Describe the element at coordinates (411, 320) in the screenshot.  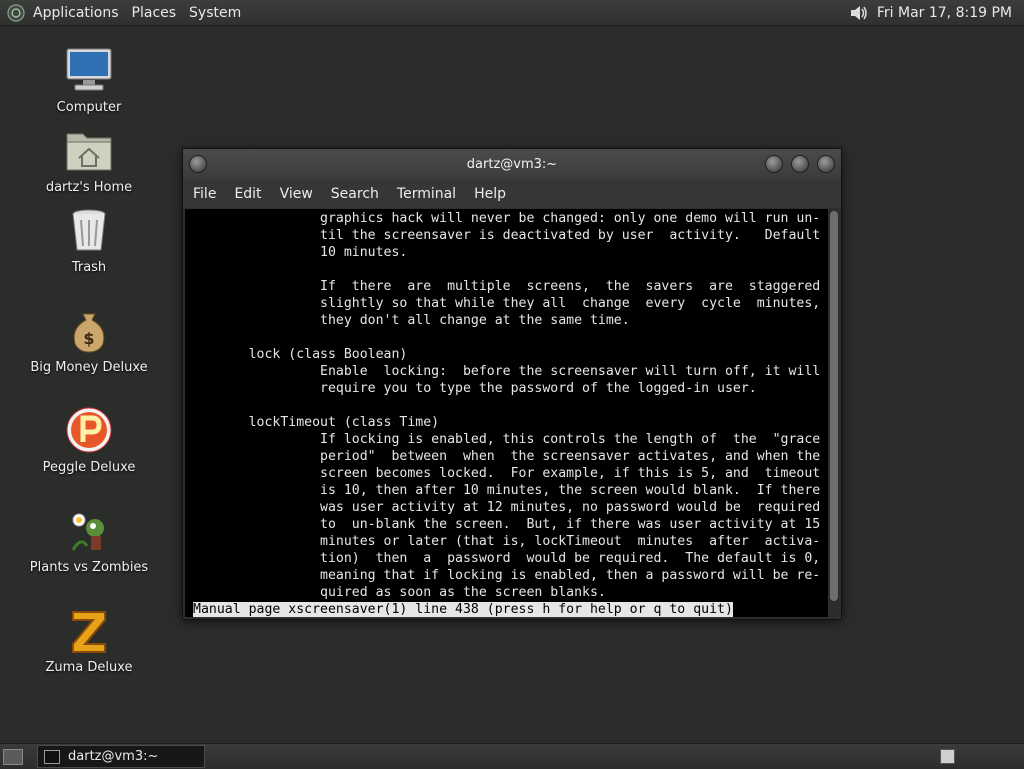
I see `terminal-line: they don't all change at the same time.` at that location.